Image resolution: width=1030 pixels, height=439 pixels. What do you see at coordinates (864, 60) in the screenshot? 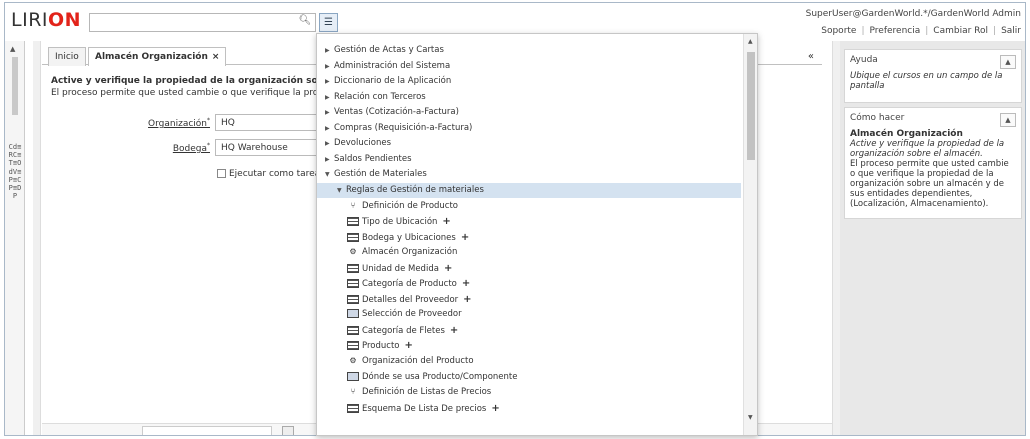
I see `help-title: Ayuda` at bounding box center [864, 60].